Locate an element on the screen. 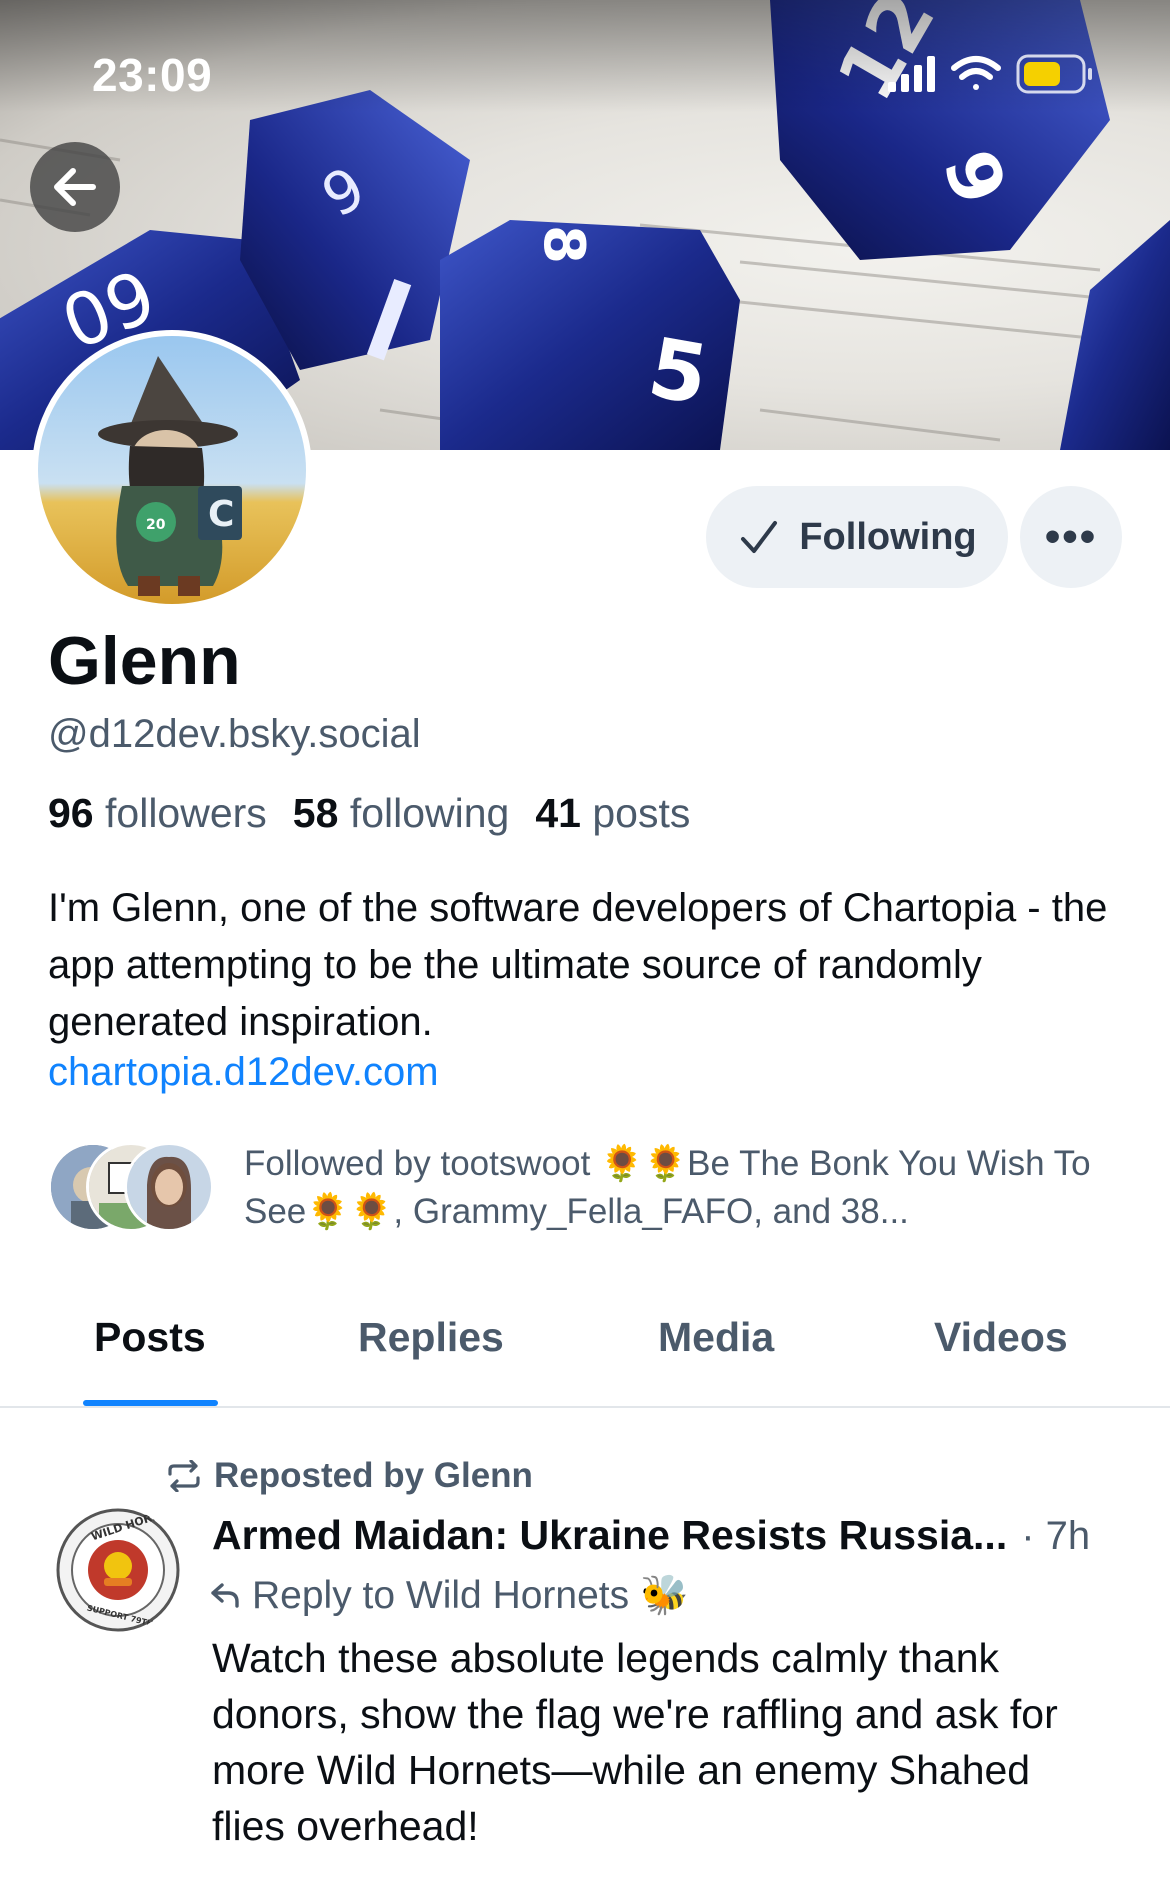 The width and height of the screenshot is (1170, 1892). follower-avatar is located at coordinates (169, 1187).